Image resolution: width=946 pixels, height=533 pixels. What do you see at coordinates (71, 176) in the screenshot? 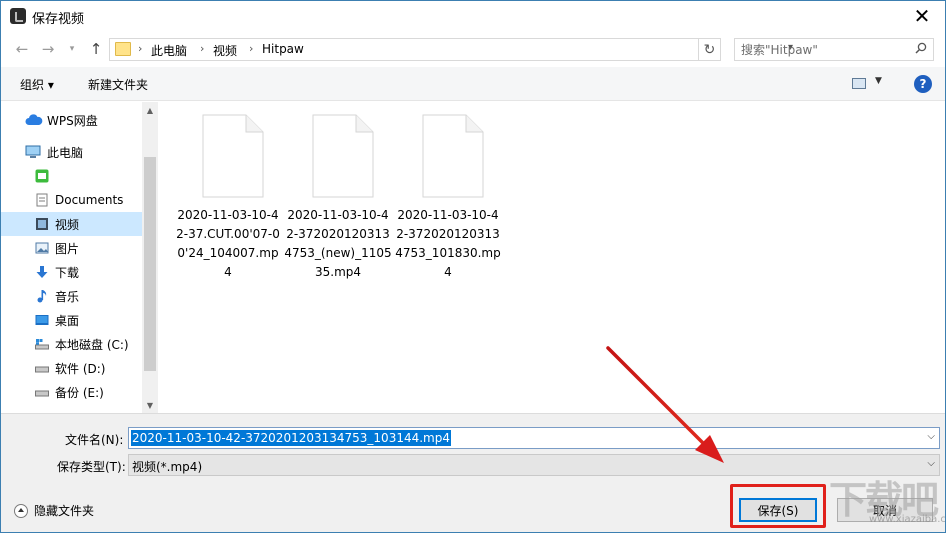
I see `nav-item-green-app` at bounding box center [71, 176].